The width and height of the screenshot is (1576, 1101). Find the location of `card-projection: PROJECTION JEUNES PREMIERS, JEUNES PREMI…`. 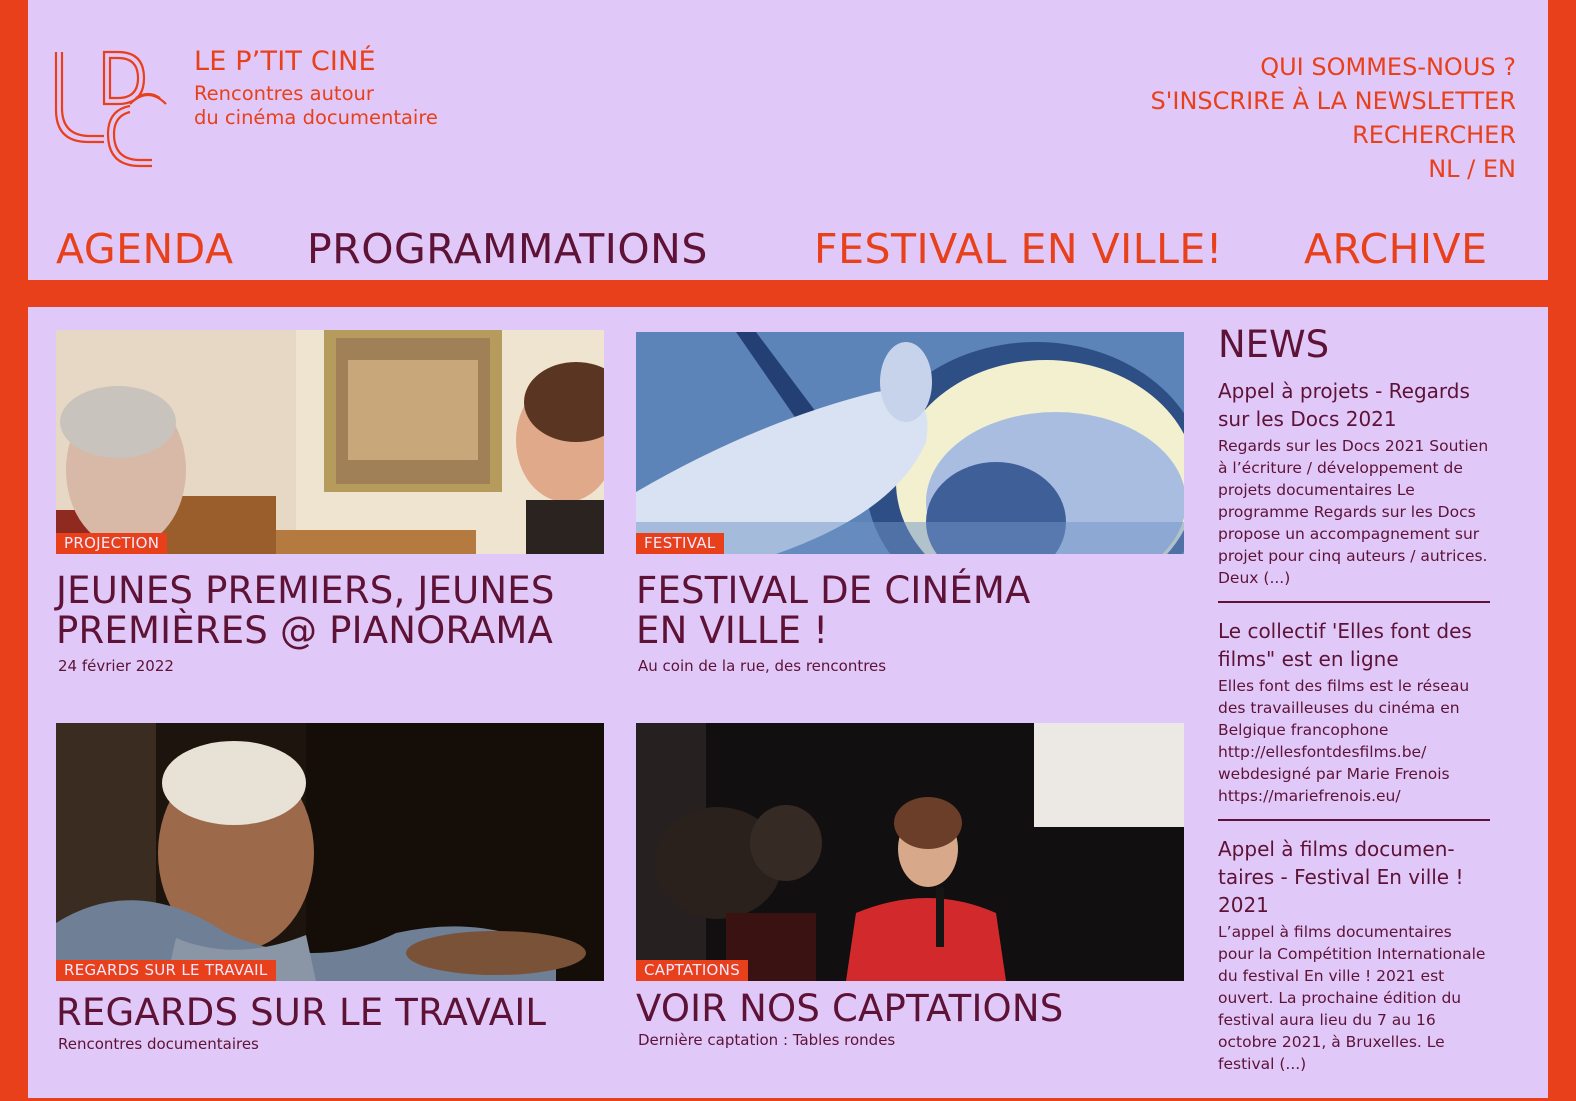

card-projection: PROJECTION JEUNES PREMIERS, JEUNES PREMI… is located at coordinates (330, 502).